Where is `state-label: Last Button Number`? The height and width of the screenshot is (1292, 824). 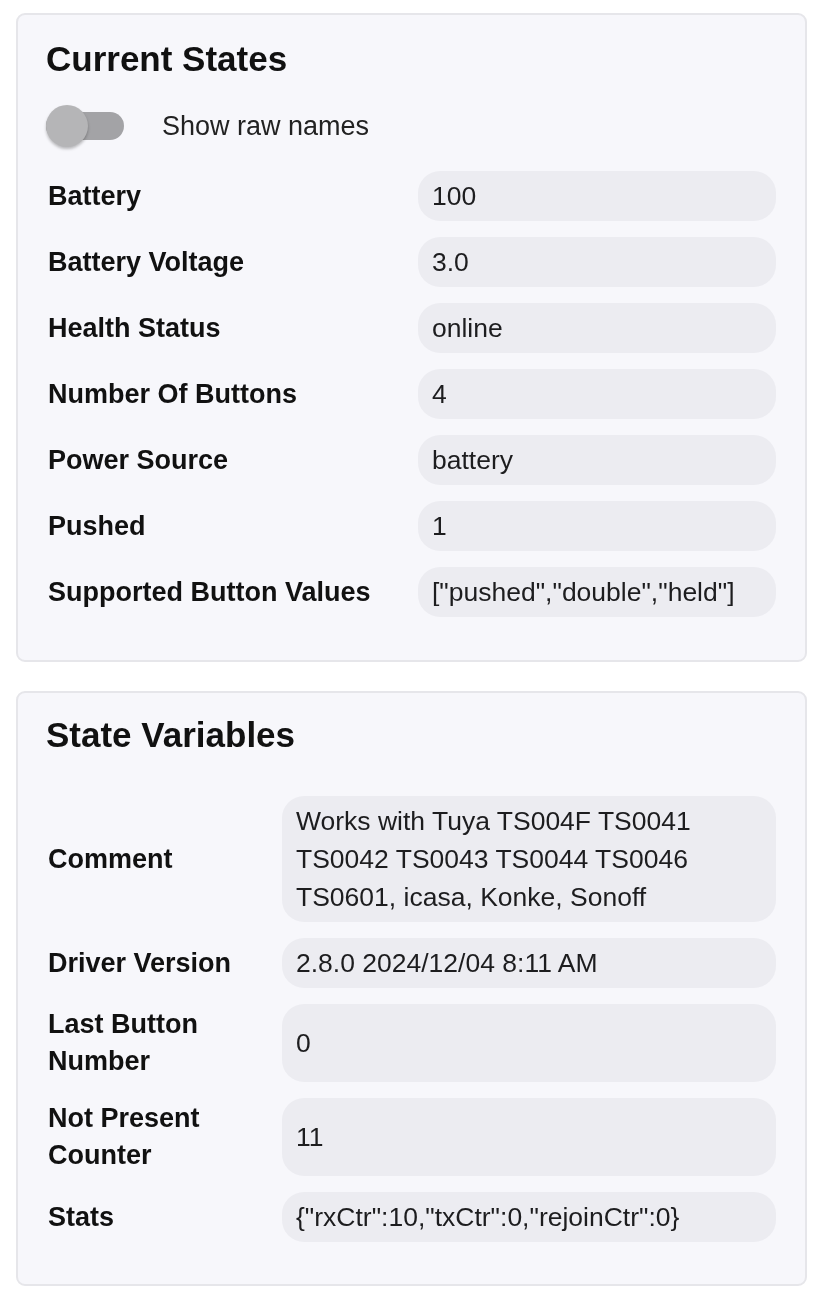 state-label: Last Button Number is located at coordinates (123, 1043).